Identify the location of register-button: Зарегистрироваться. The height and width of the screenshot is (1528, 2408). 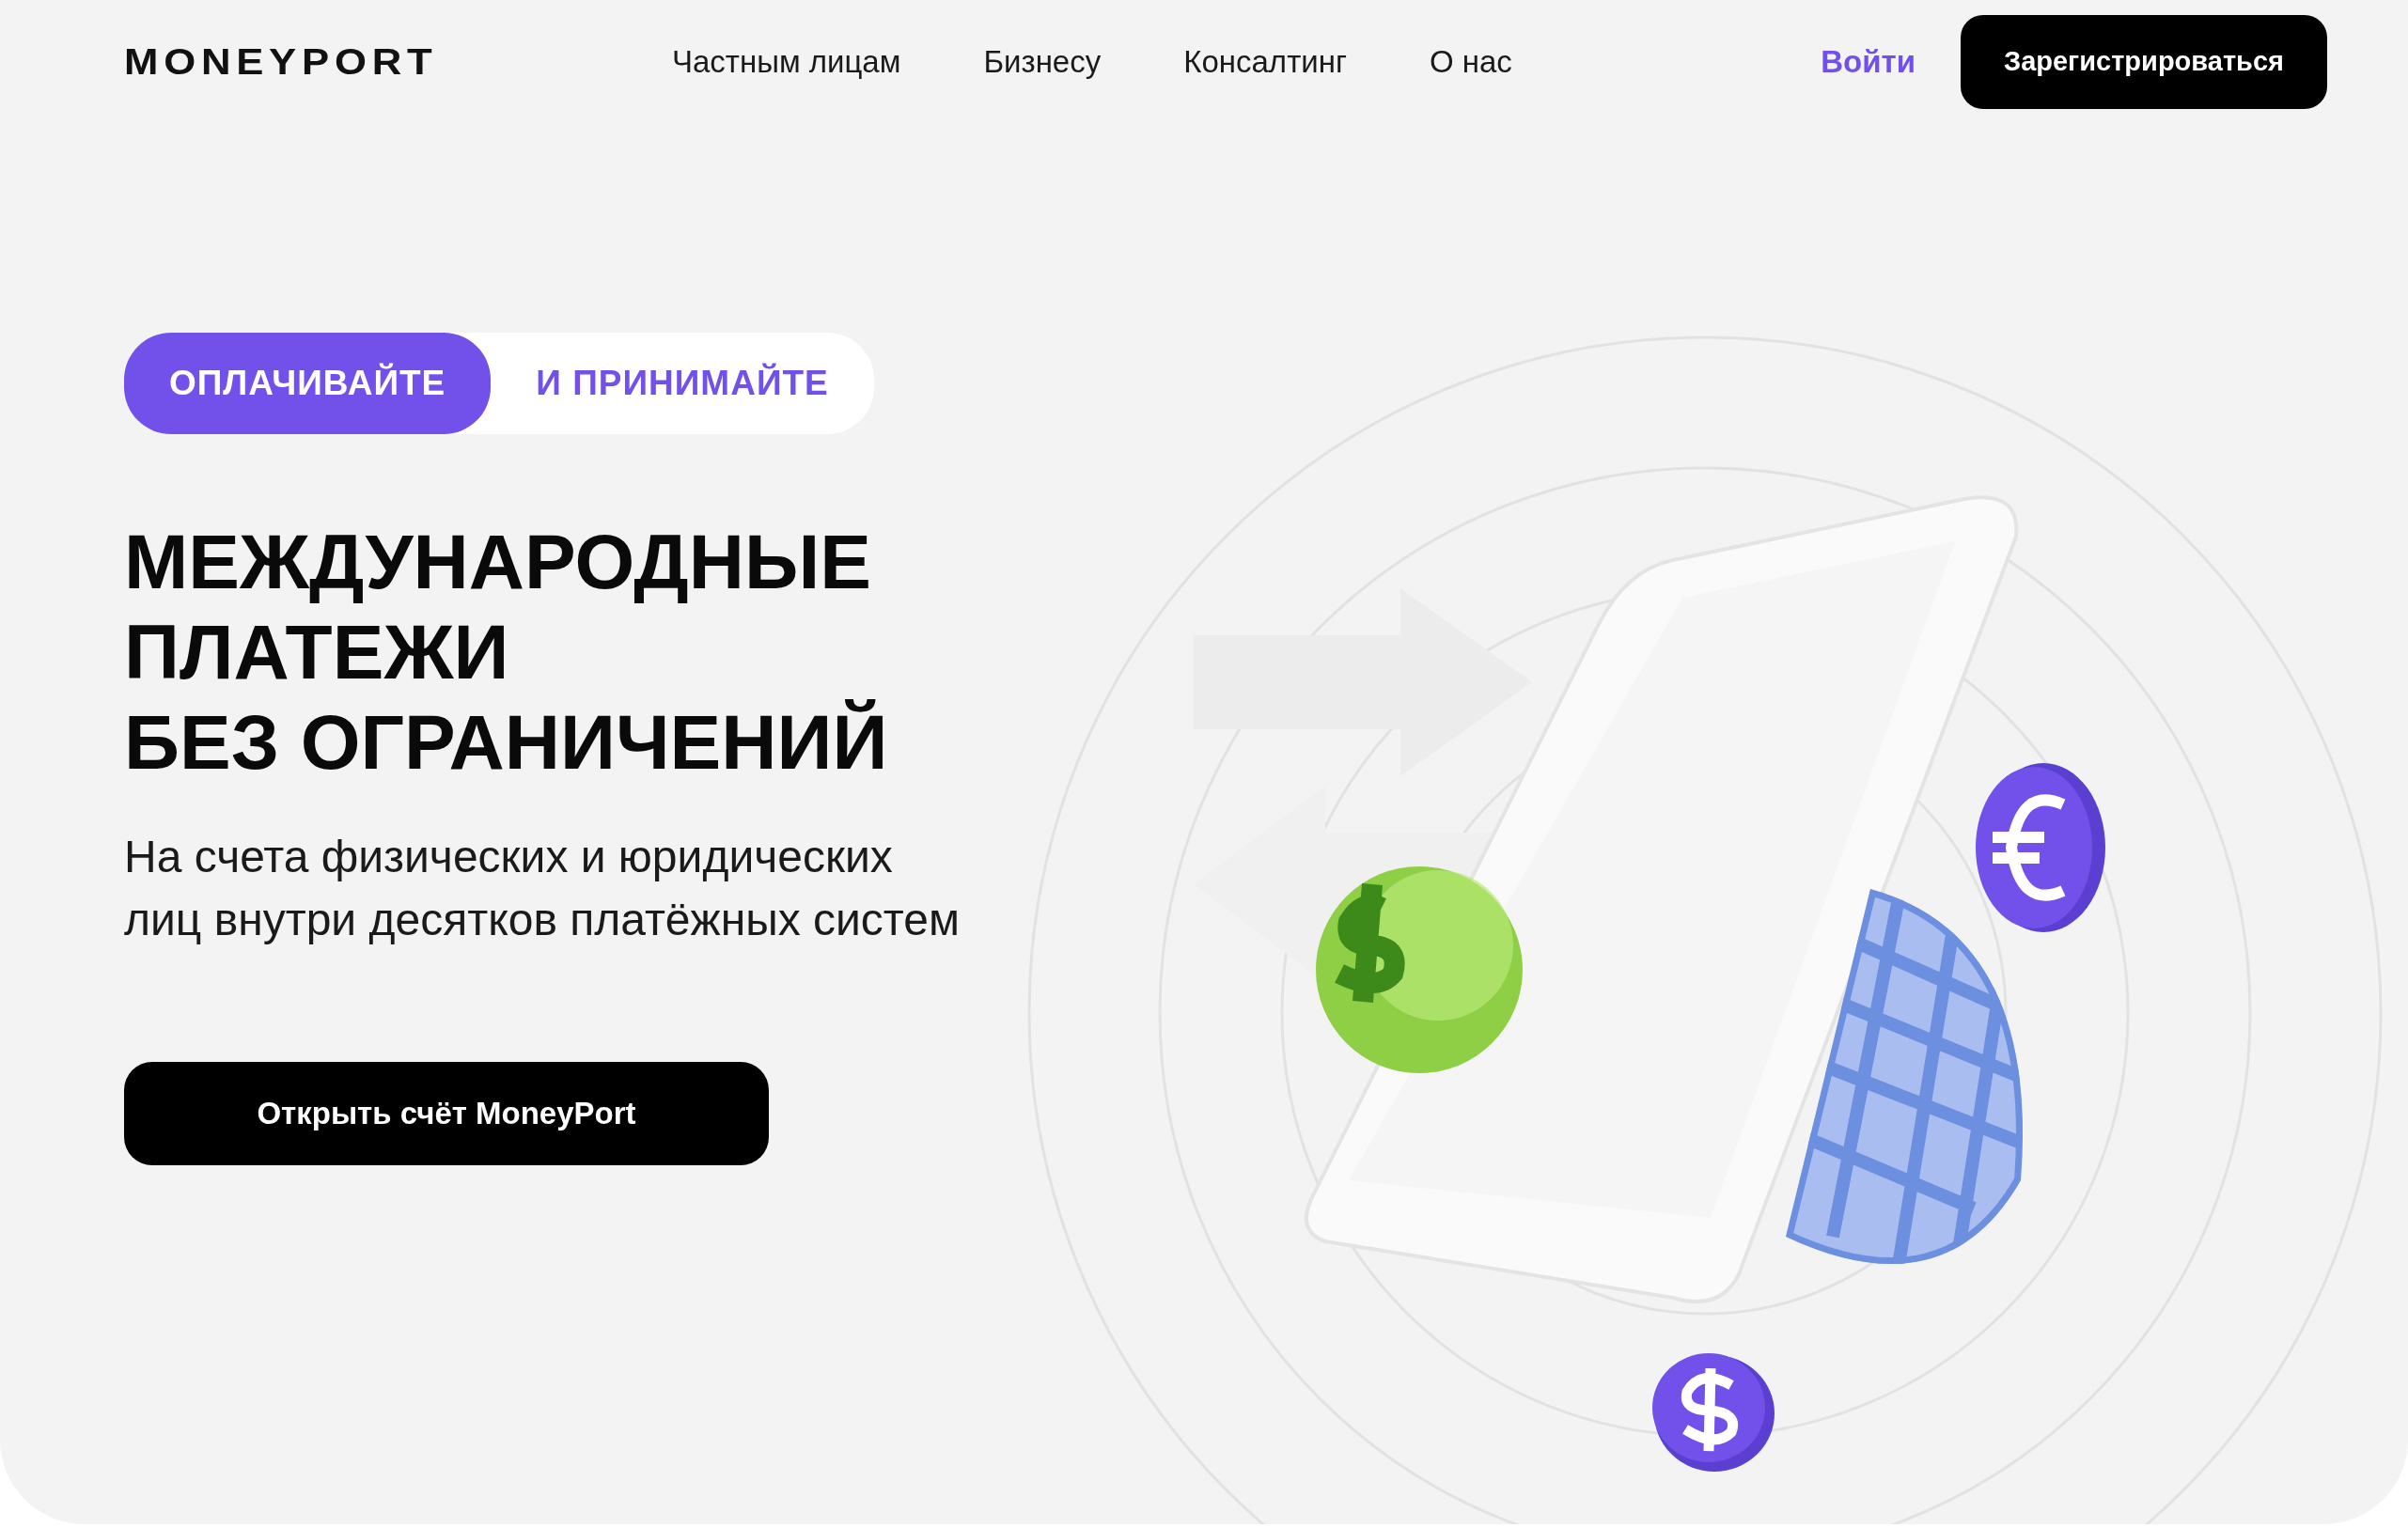
(2144, 62).